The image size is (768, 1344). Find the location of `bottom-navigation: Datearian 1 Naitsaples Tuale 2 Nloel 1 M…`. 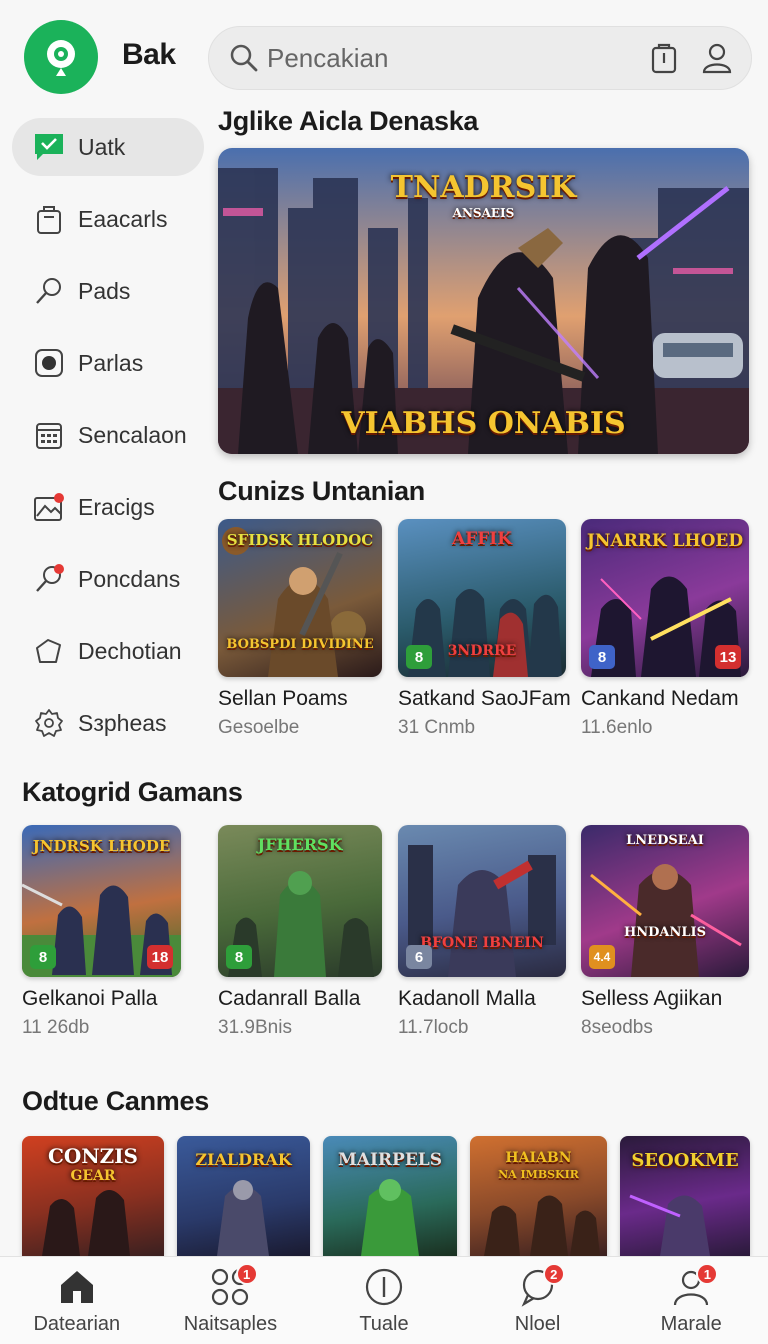

bottom-navigation: Datearian 1 Naitsaples Tuale 2 Nloel 1 M… is located at coordinates (384, 1300).